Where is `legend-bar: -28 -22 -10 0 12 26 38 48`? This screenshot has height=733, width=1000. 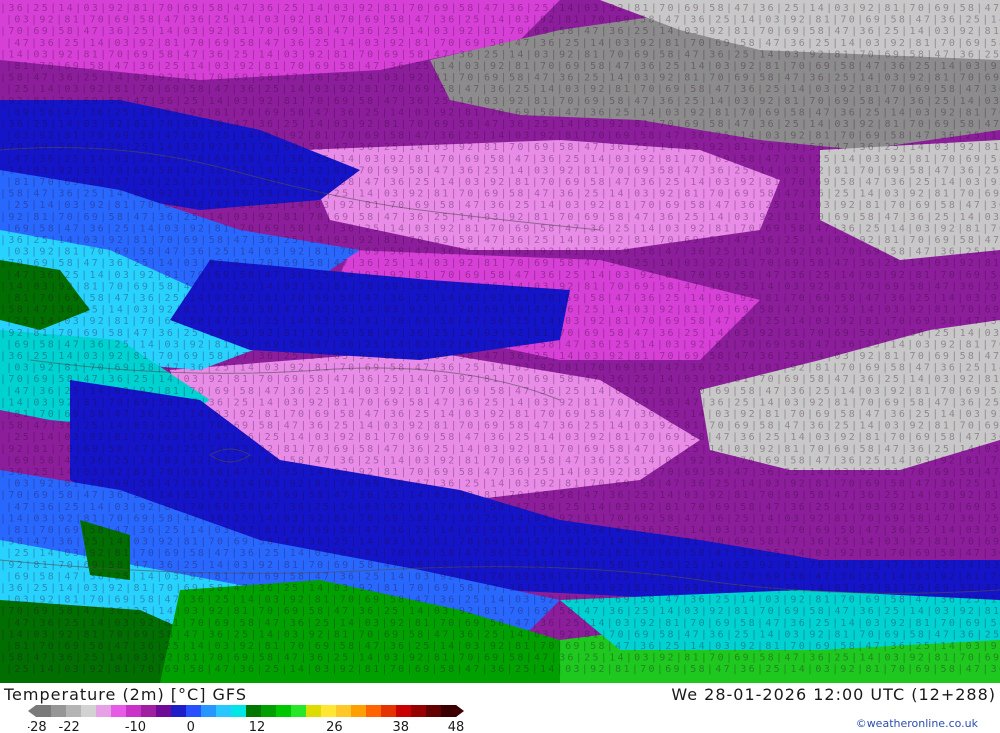
legend-bar: -28 -22 -10 0 12 26 38 48 is located at coordinates (246, 719).